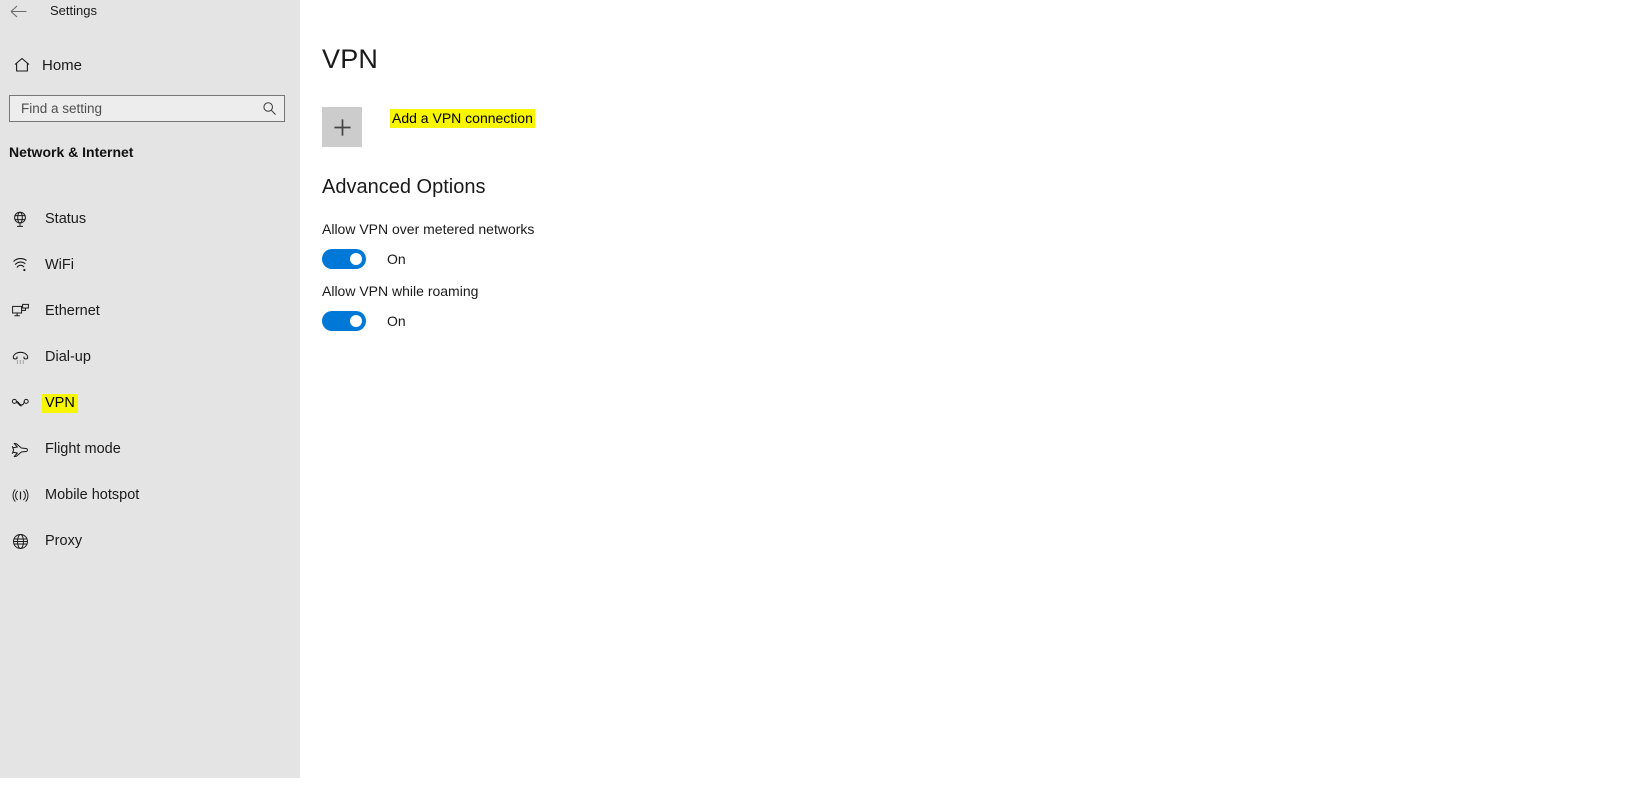 The width and height of the screenshot is (1637, 810). What do you see at coordinates (396, 321) in the screenshot?
I see `allow-vpn-roaming-state: On` at bounding box center [396, 321].